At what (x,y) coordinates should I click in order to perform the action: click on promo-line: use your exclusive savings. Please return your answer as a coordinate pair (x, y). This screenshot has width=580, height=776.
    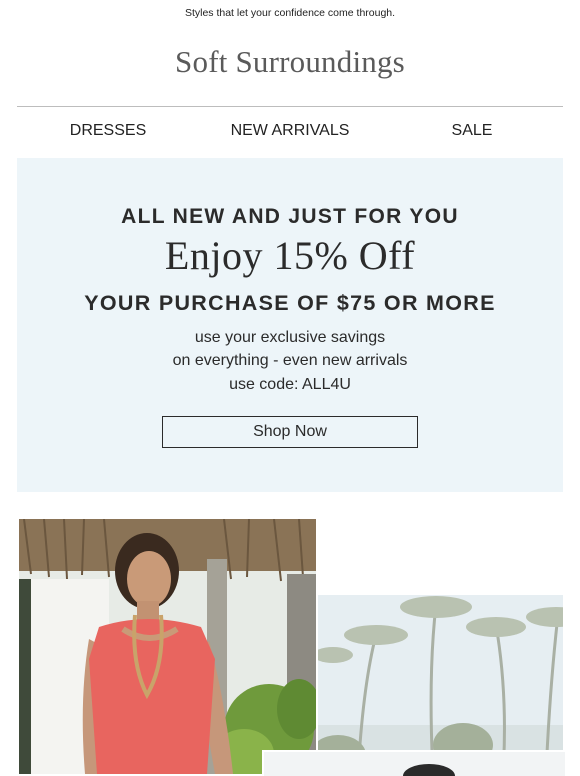
    Looking at the image, I should click on (290, 337).